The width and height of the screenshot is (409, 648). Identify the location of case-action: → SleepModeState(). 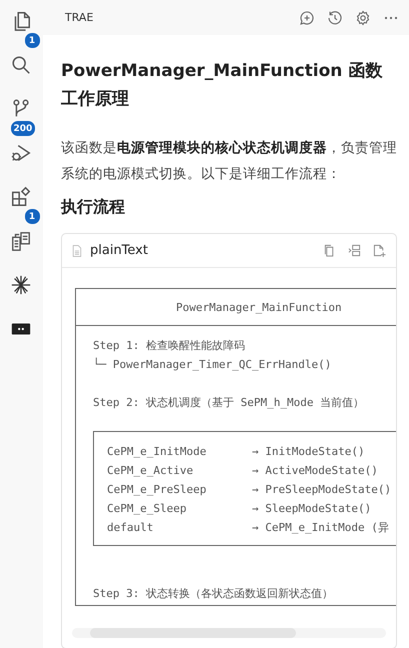
(312, 509).